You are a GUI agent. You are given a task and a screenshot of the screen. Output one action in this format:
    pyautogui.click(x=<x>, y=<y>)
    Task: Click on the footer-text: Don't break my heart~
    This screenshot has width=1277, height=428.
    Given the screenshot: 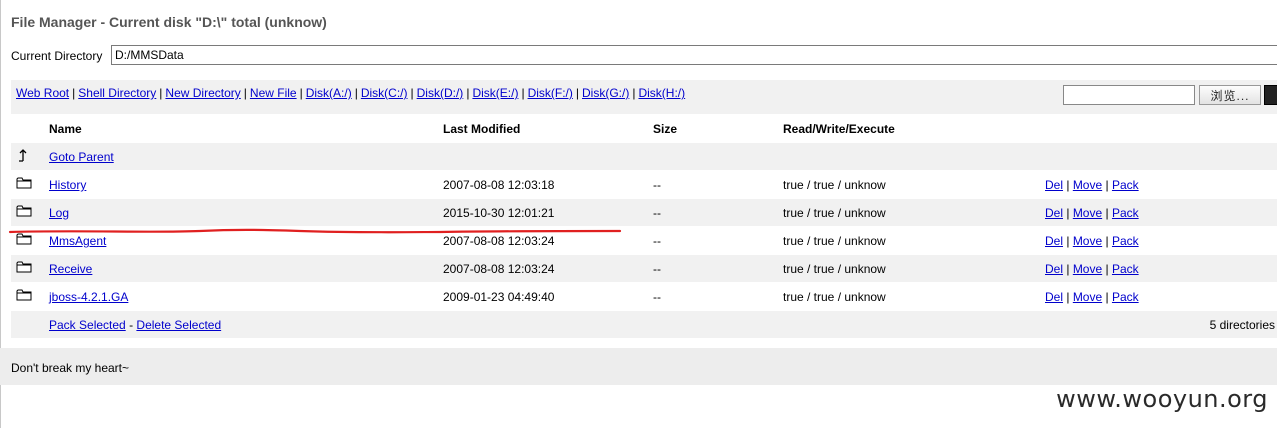 What is the action you would take?
    pyautogui.click(x=70, y=368)
    